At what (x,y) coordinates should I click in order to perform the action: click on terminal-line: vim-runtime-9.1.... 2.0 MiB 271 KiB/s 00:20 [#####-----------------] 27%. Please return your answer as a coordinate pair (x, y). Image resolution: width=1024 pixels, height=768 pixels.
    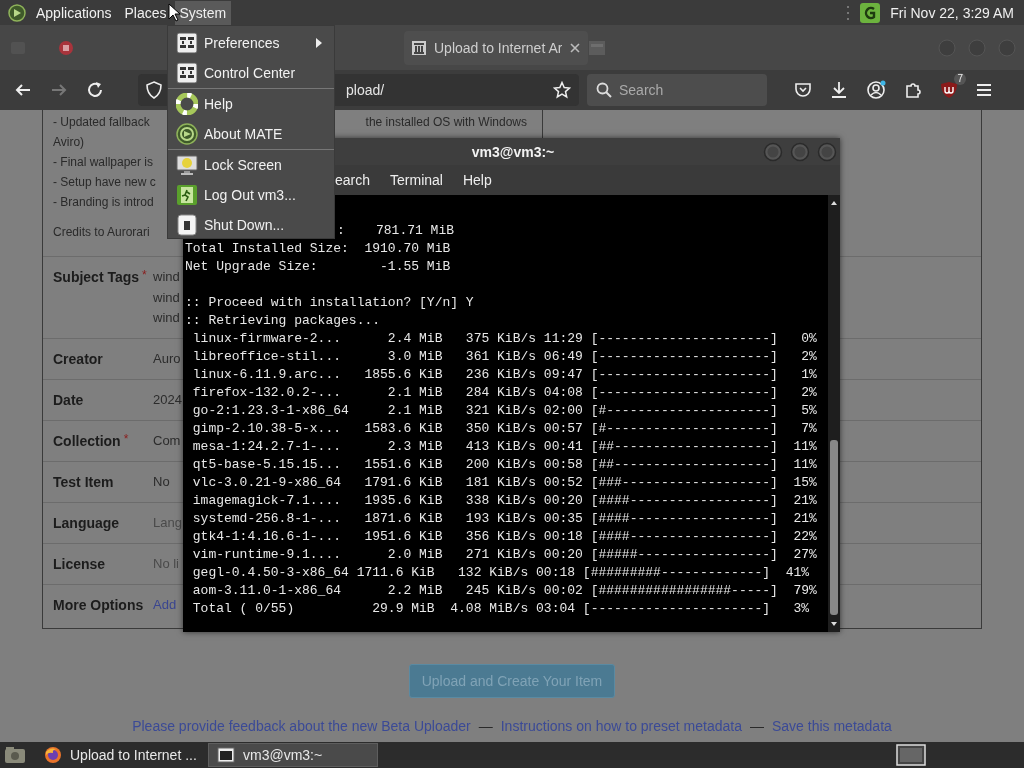
    Looking at the image, I should click on (504, 555).